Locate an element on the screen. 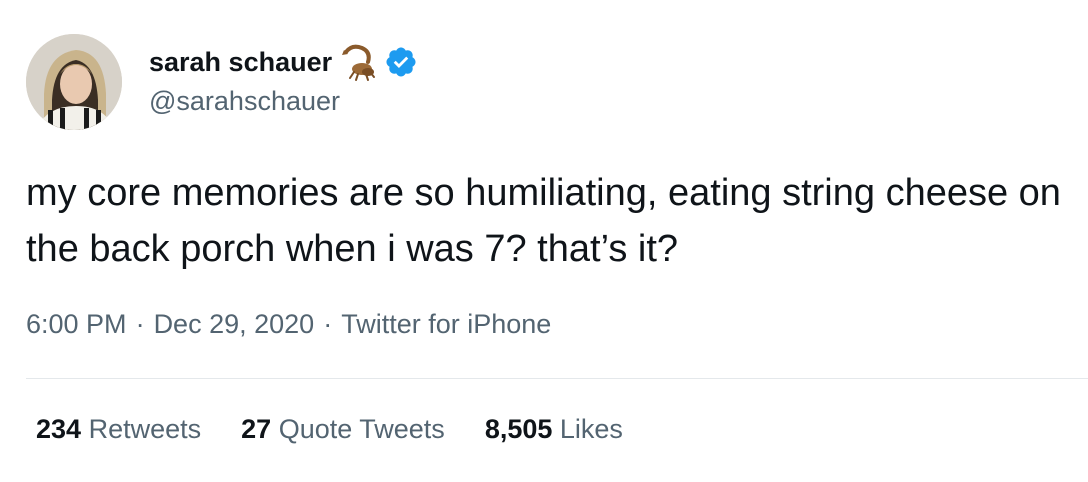  tweet-time: 6:00 PM is located at coordinates (76, 324).